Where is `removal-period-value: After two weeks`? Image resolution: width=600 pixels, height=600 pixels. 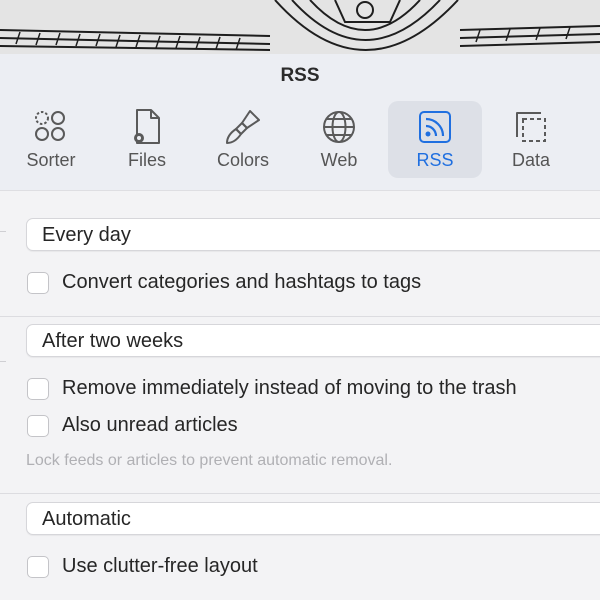
removal-period-value: After two weeks is located at coordinates (113, 341).